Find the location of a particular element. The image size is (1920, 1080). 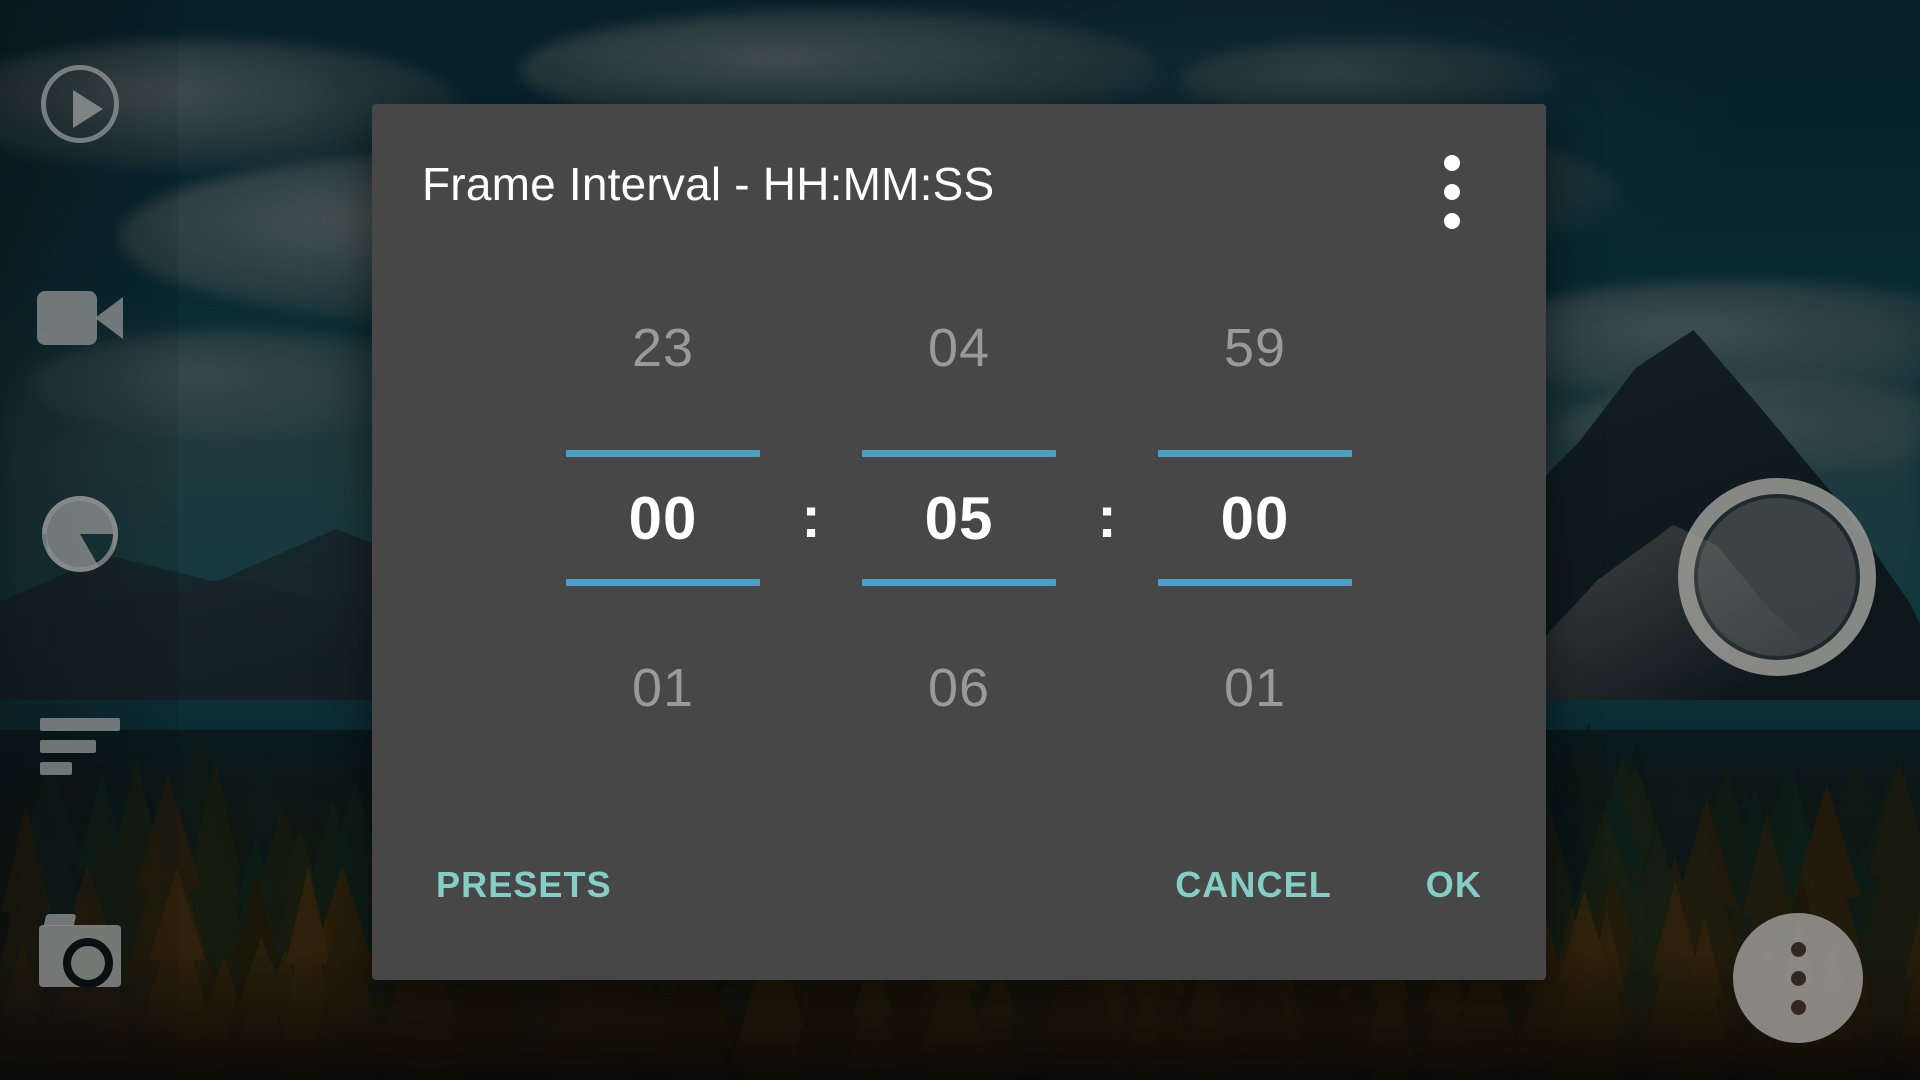

picker-column-minutes: 04 05 06 is located at coordinates (959, 518).